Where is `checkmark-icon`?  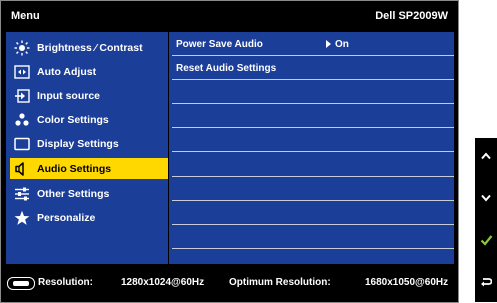 checkmark-icon is located at coordinates (486, 240).